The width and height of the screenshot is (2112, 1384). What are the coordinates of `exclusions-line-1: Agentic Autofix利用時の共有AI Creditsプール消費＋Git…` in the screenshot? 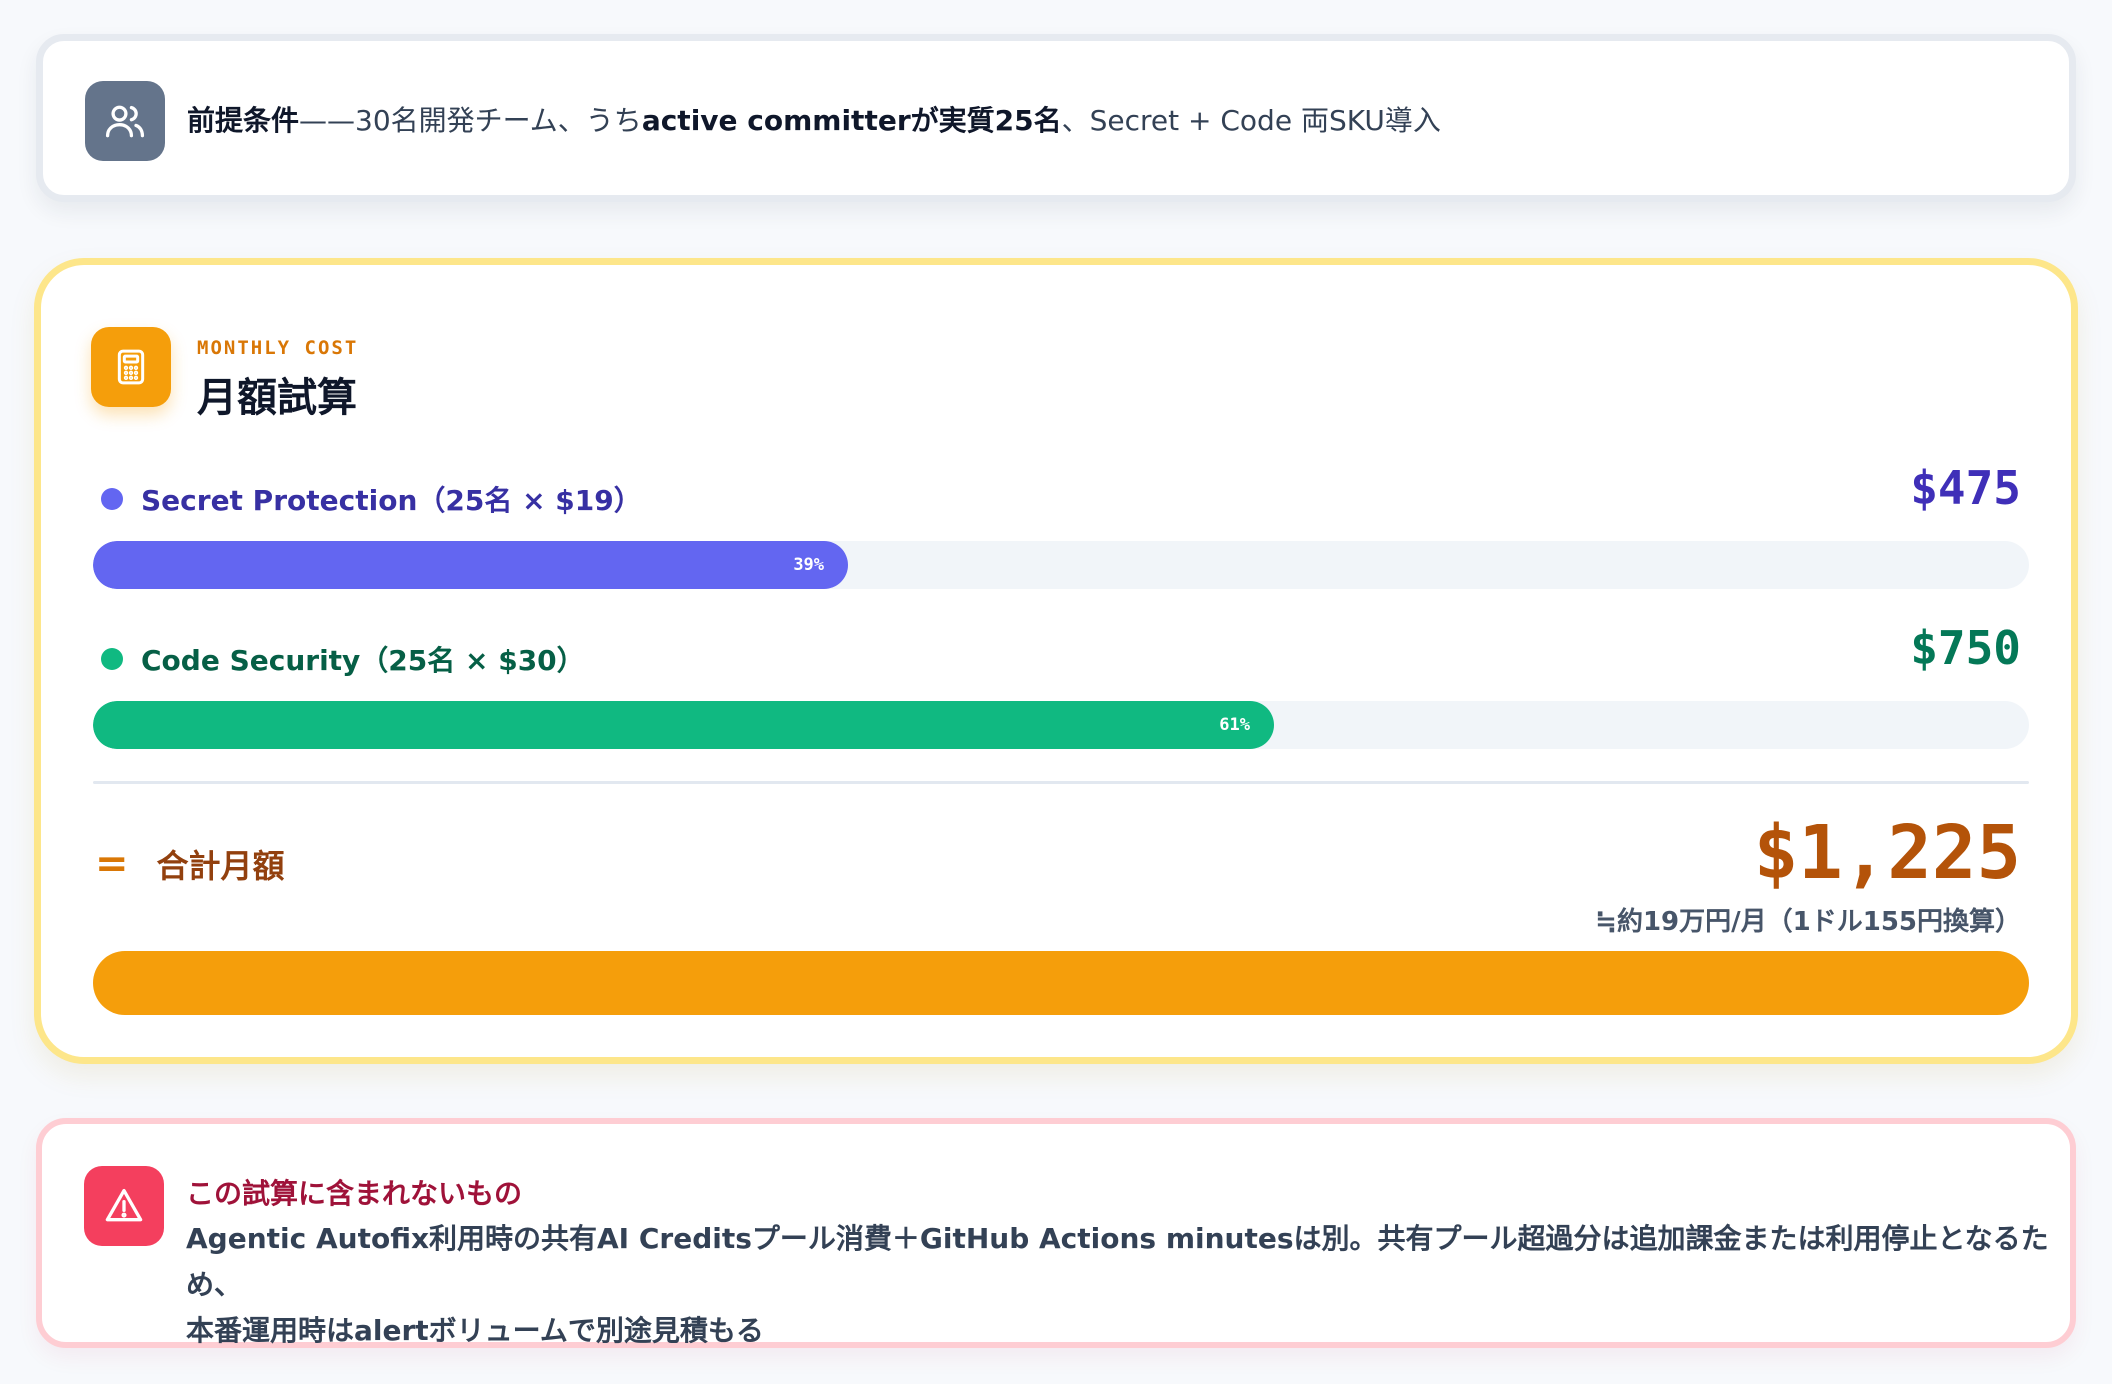 It's located at (1117, 1261).